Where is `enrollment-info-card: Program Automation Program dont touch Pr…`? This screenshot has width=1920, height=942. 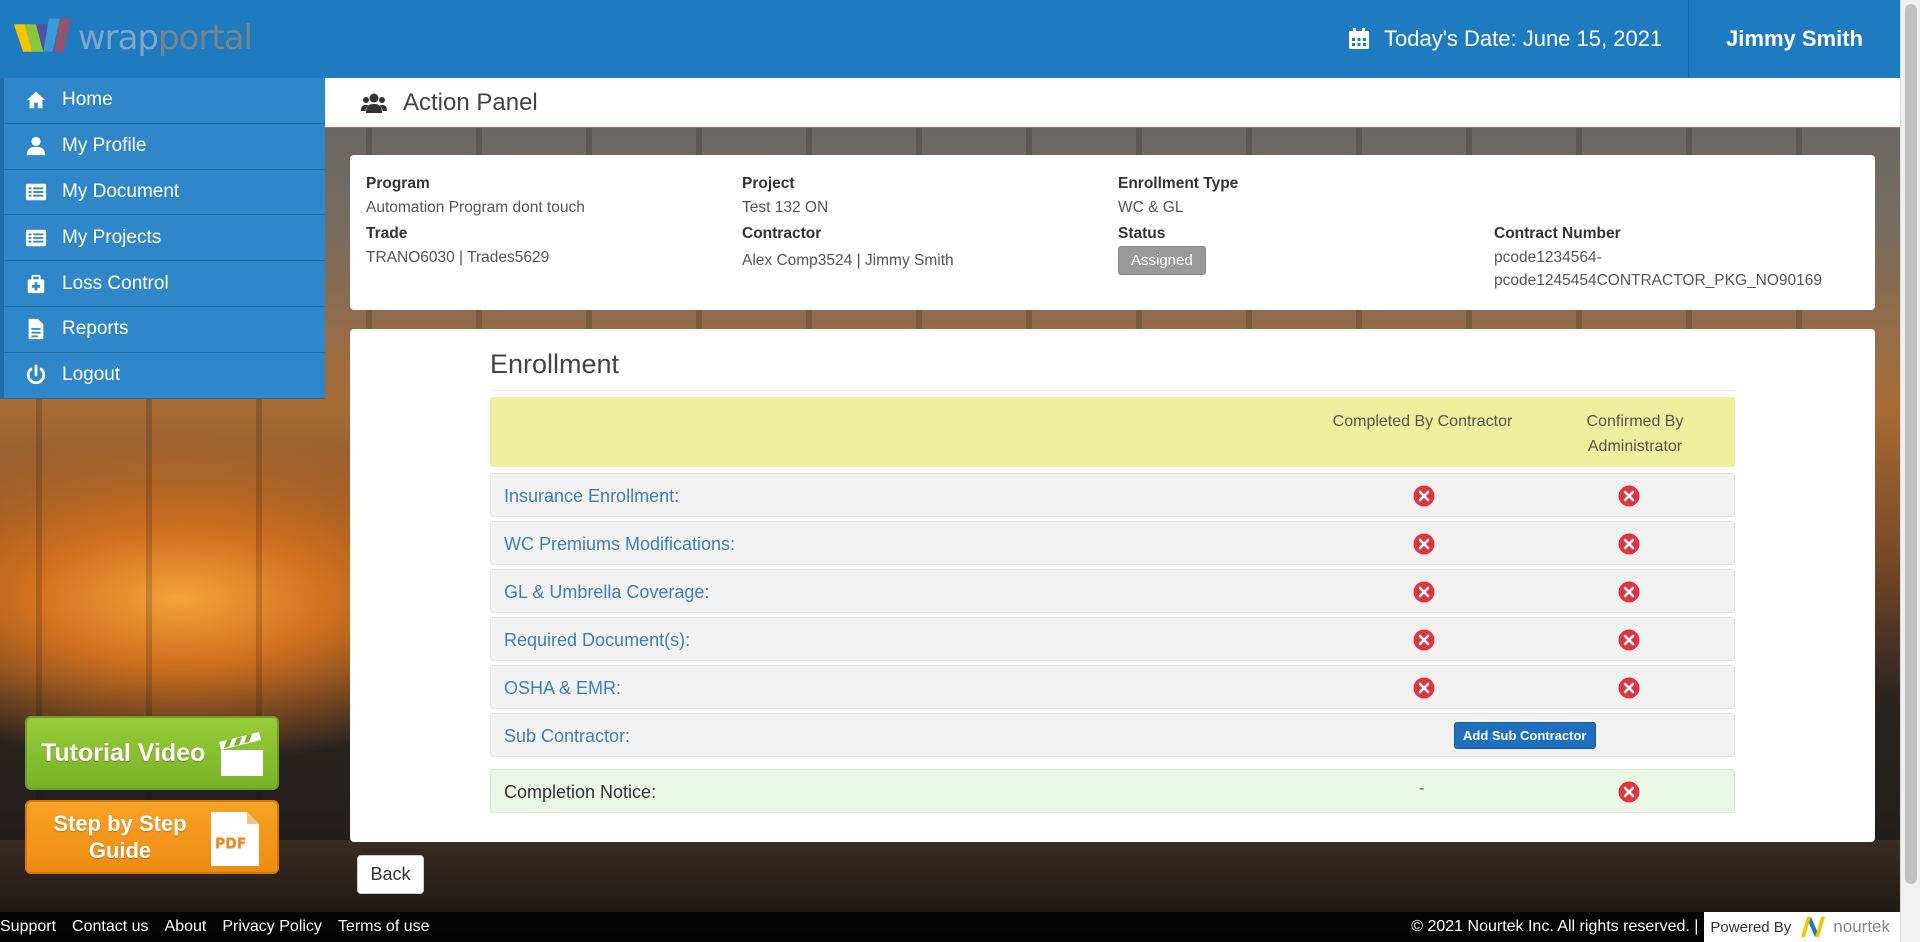
enrollment-info-card: Program Automation Program dont touch Pr… is located at coordinates (1112, 232).